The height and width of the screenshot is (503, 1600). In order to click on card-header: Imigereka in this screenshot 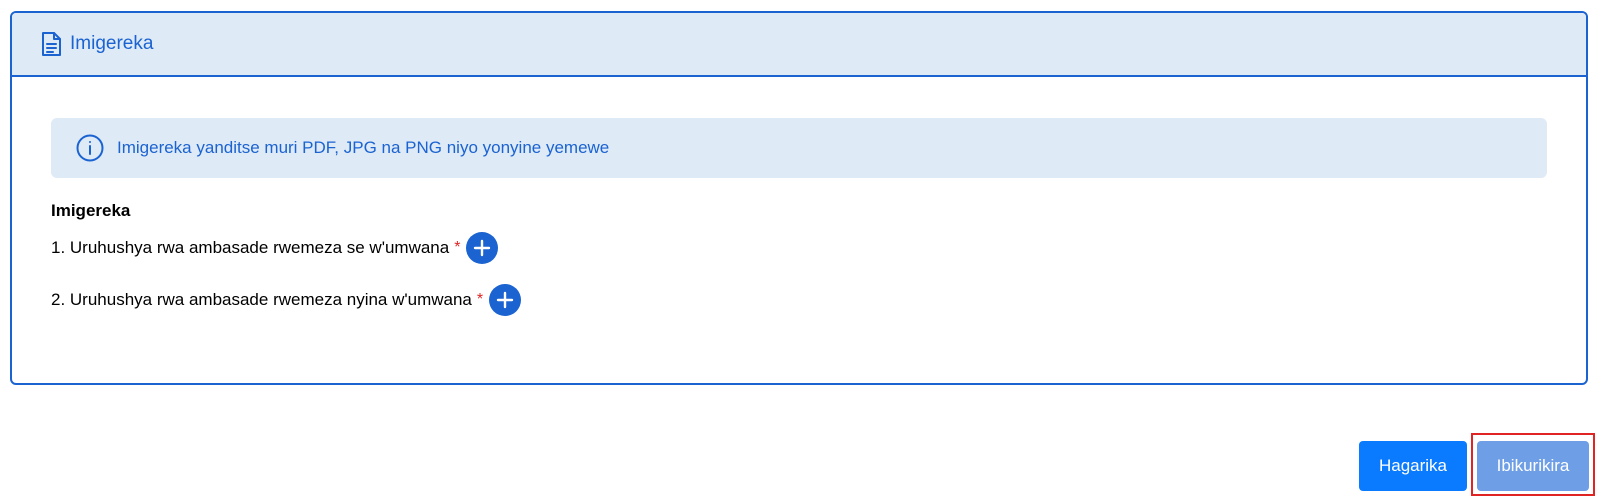, I will do `click(799, 45)`.